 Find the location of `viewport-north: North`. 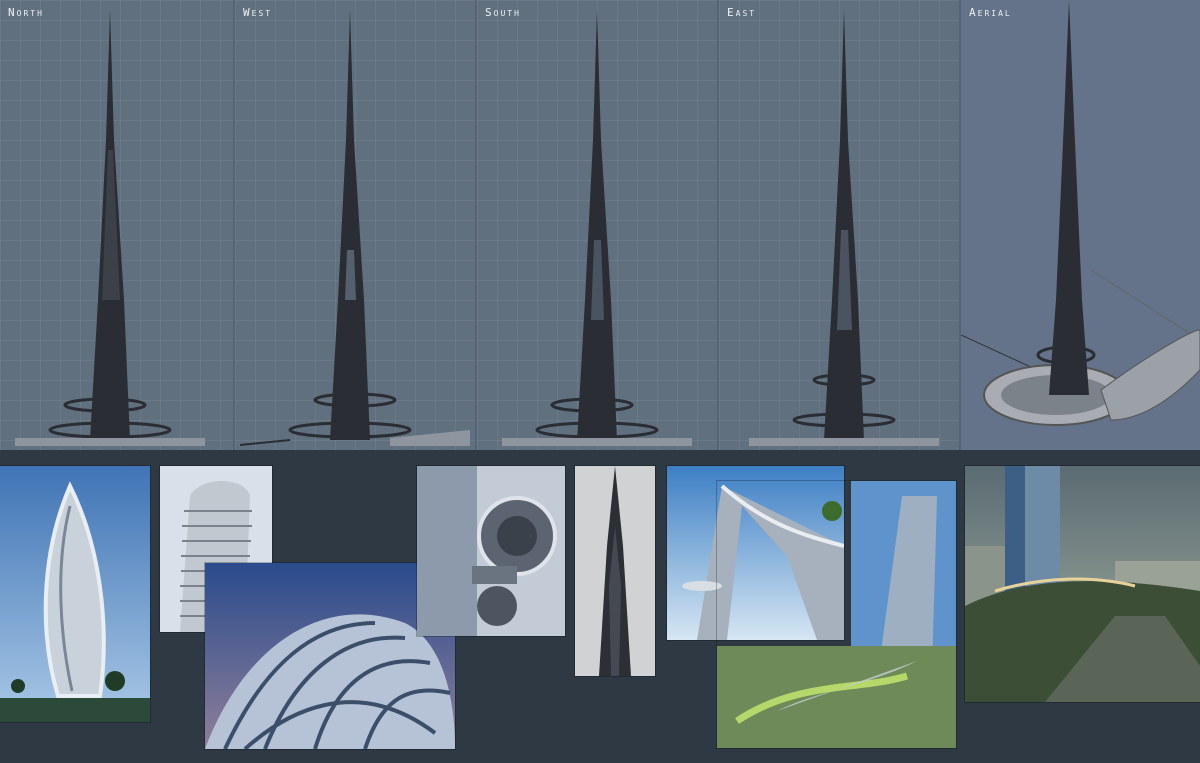

viewport-north: North is located at coordinates (117, 225).